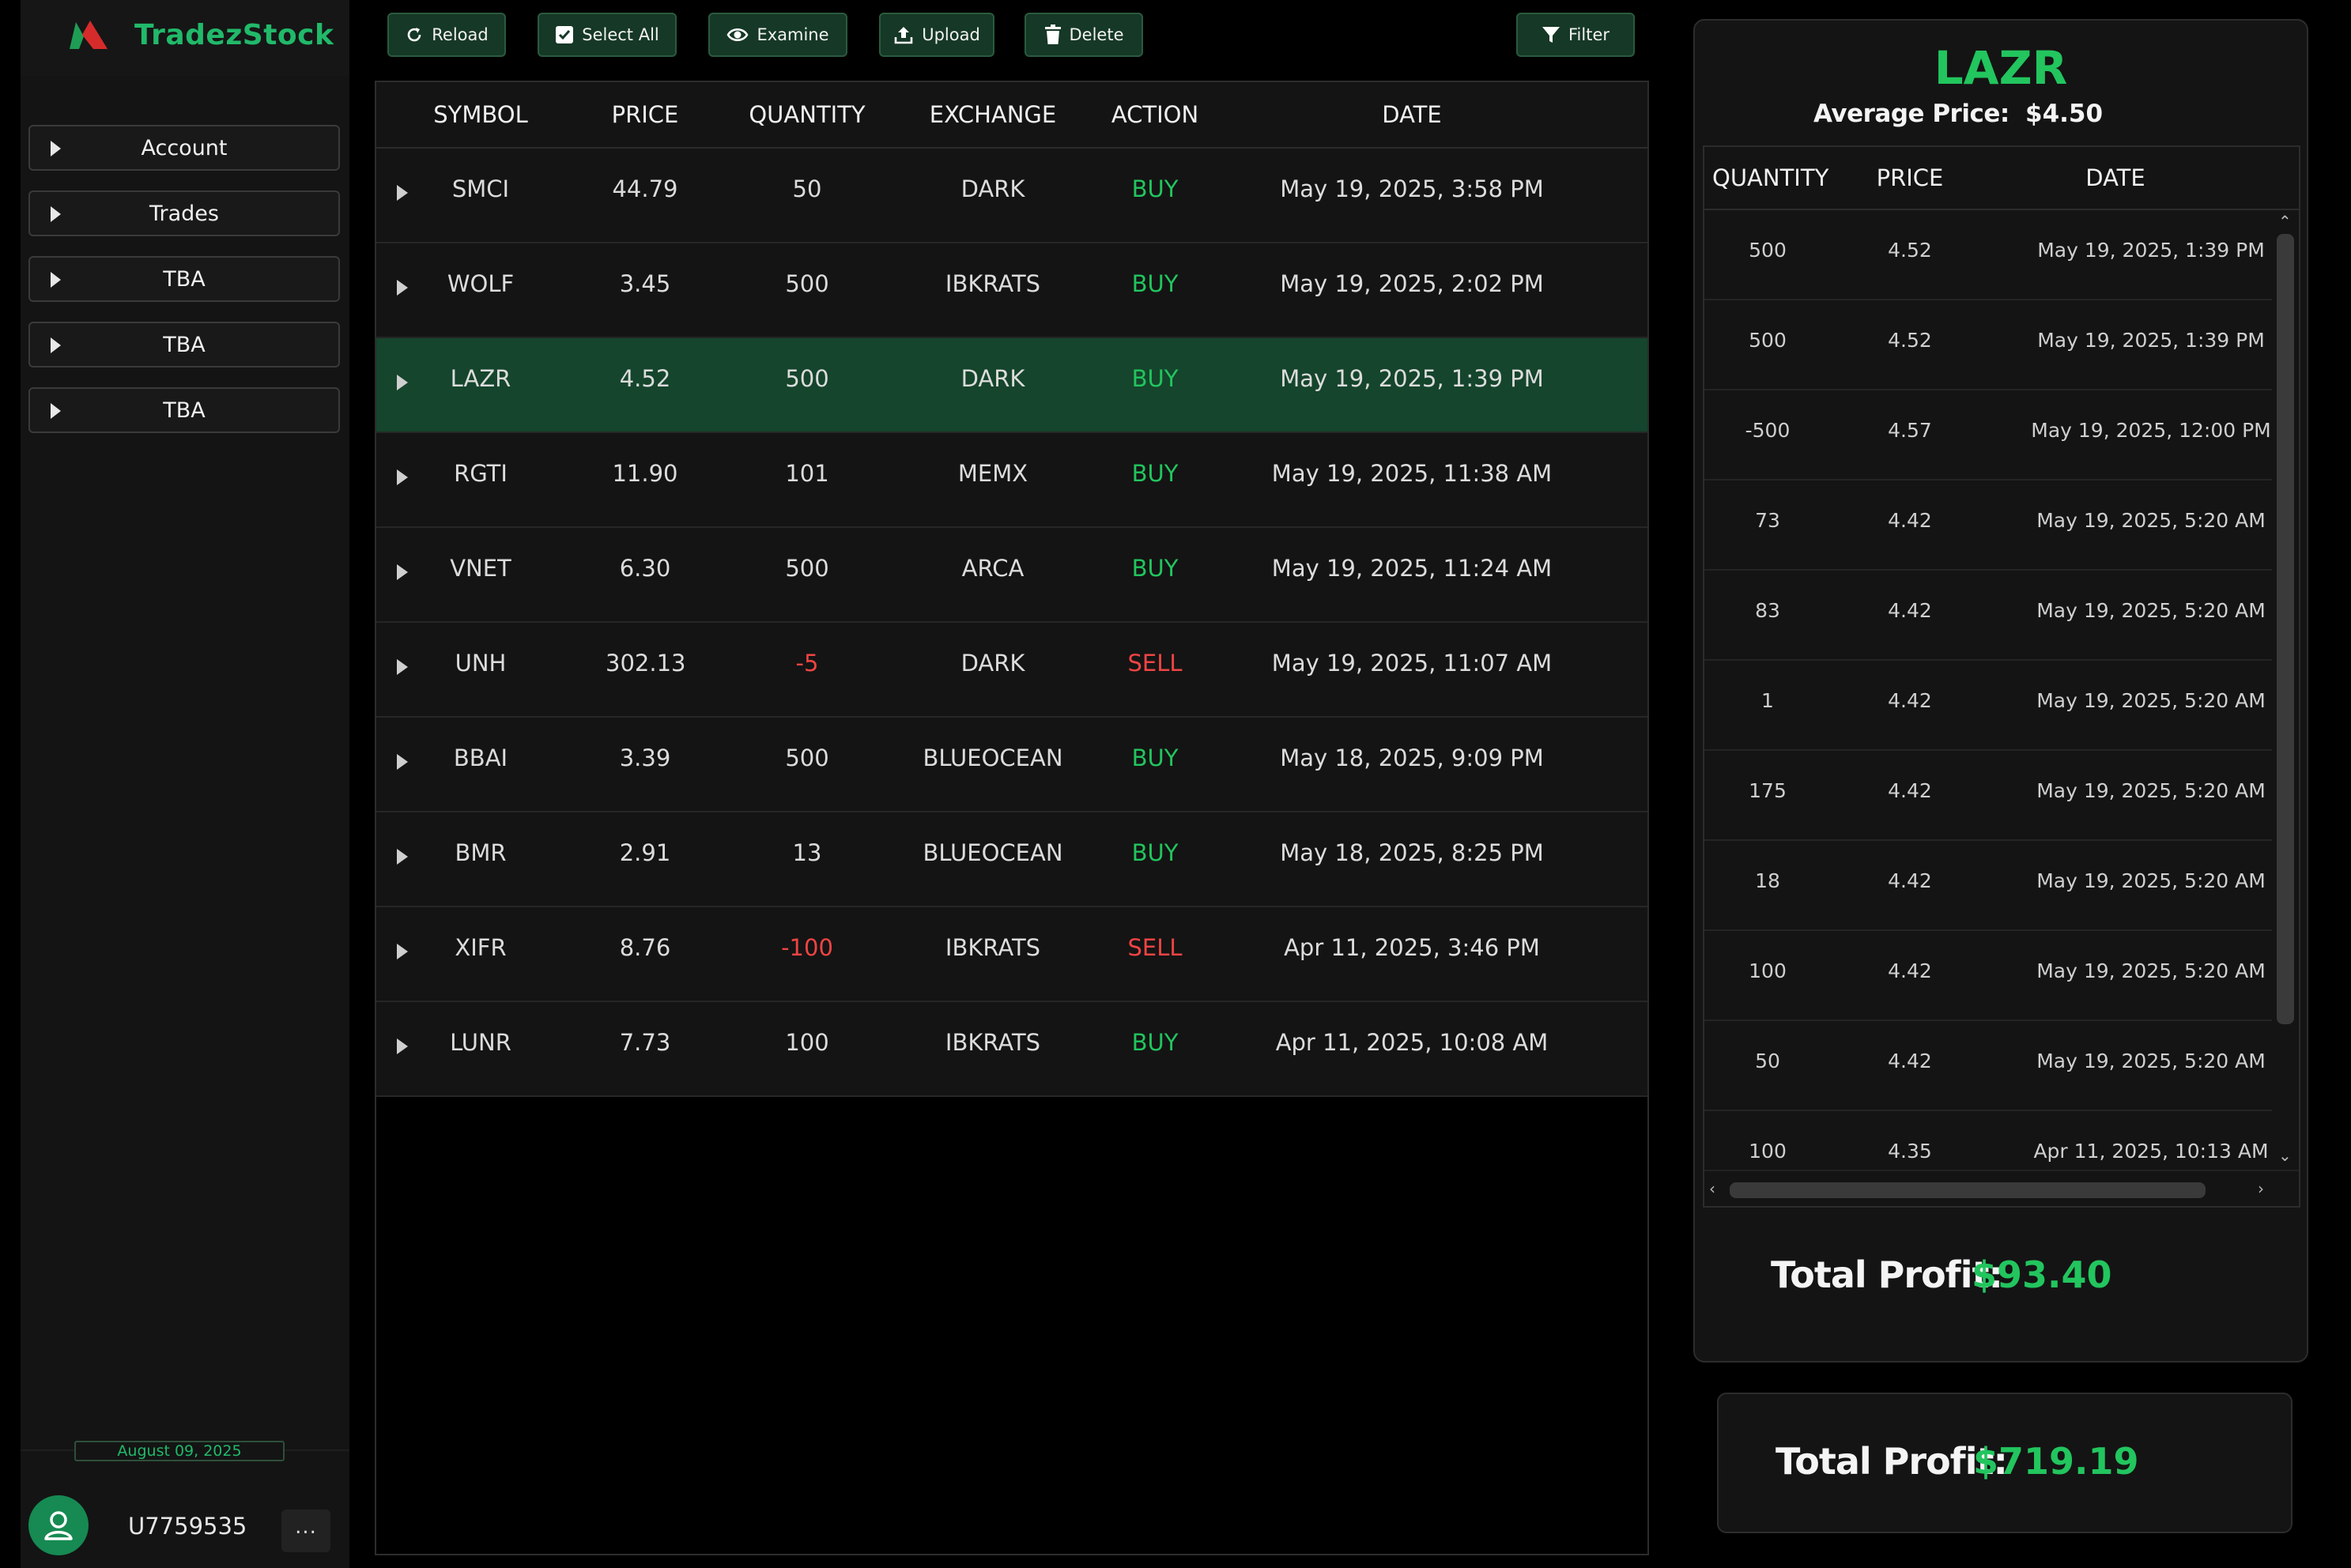 The image size is (2351, 1568). What do you see at coordinates (1712, 1189) in the screenshot?
I see `scroll-left-icon: ‹` at bounding box center [1712, 1189].